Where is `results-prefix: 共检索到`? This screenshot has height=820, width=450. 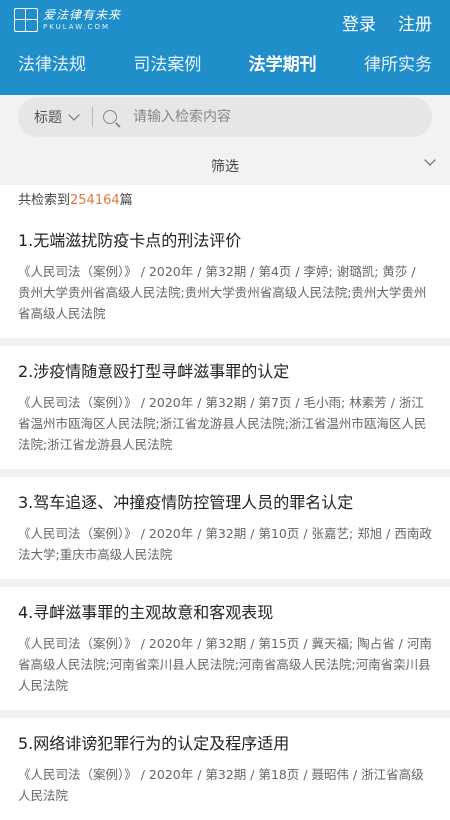 results-prefix: 共检索到 is located at coordinates (44, 200).